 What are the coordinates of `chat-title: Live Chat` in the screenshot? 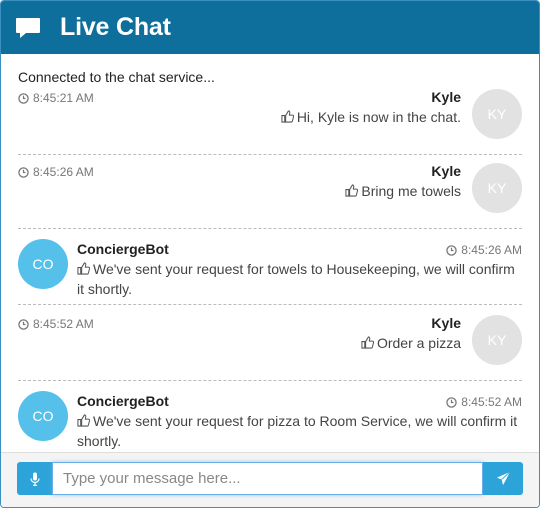 It's located at (115, 27).